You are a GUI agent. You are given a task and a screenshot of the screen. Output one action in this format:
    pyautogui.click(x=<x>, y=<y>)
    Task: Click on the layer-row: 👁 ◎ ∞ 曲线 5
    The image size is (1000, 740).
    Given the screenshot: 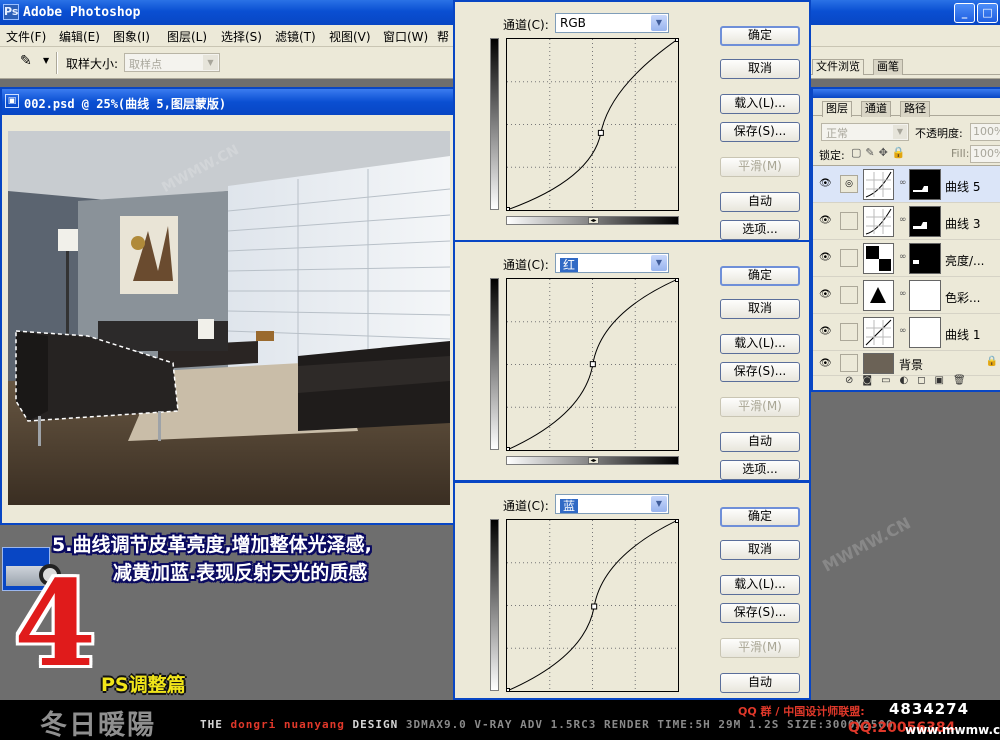 What is the action you would take?
    pyautogui.click(x=906, y=184)
    